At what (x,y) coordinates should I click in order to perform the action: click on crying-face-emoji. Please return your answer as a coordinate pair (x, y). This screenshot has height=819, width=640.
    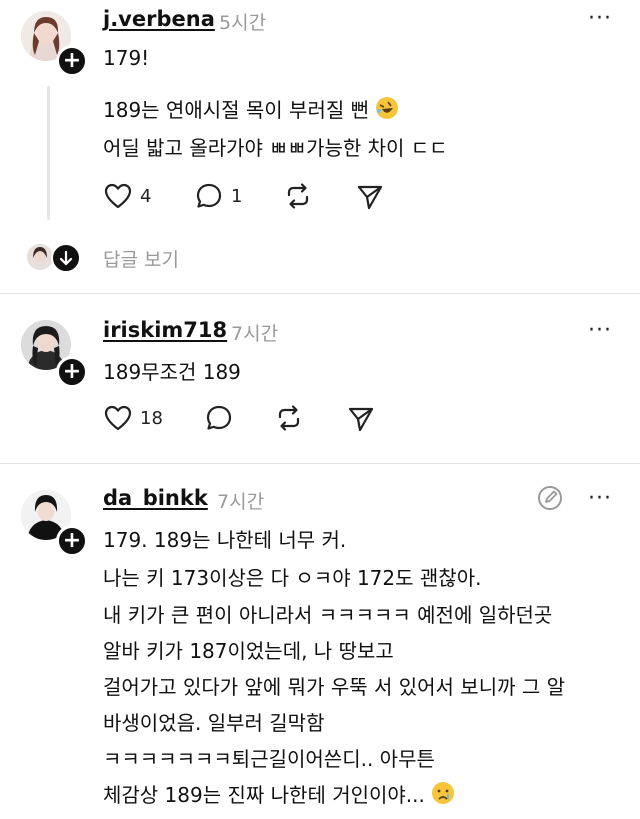
    Looking at the image, I should click on (443, 795).